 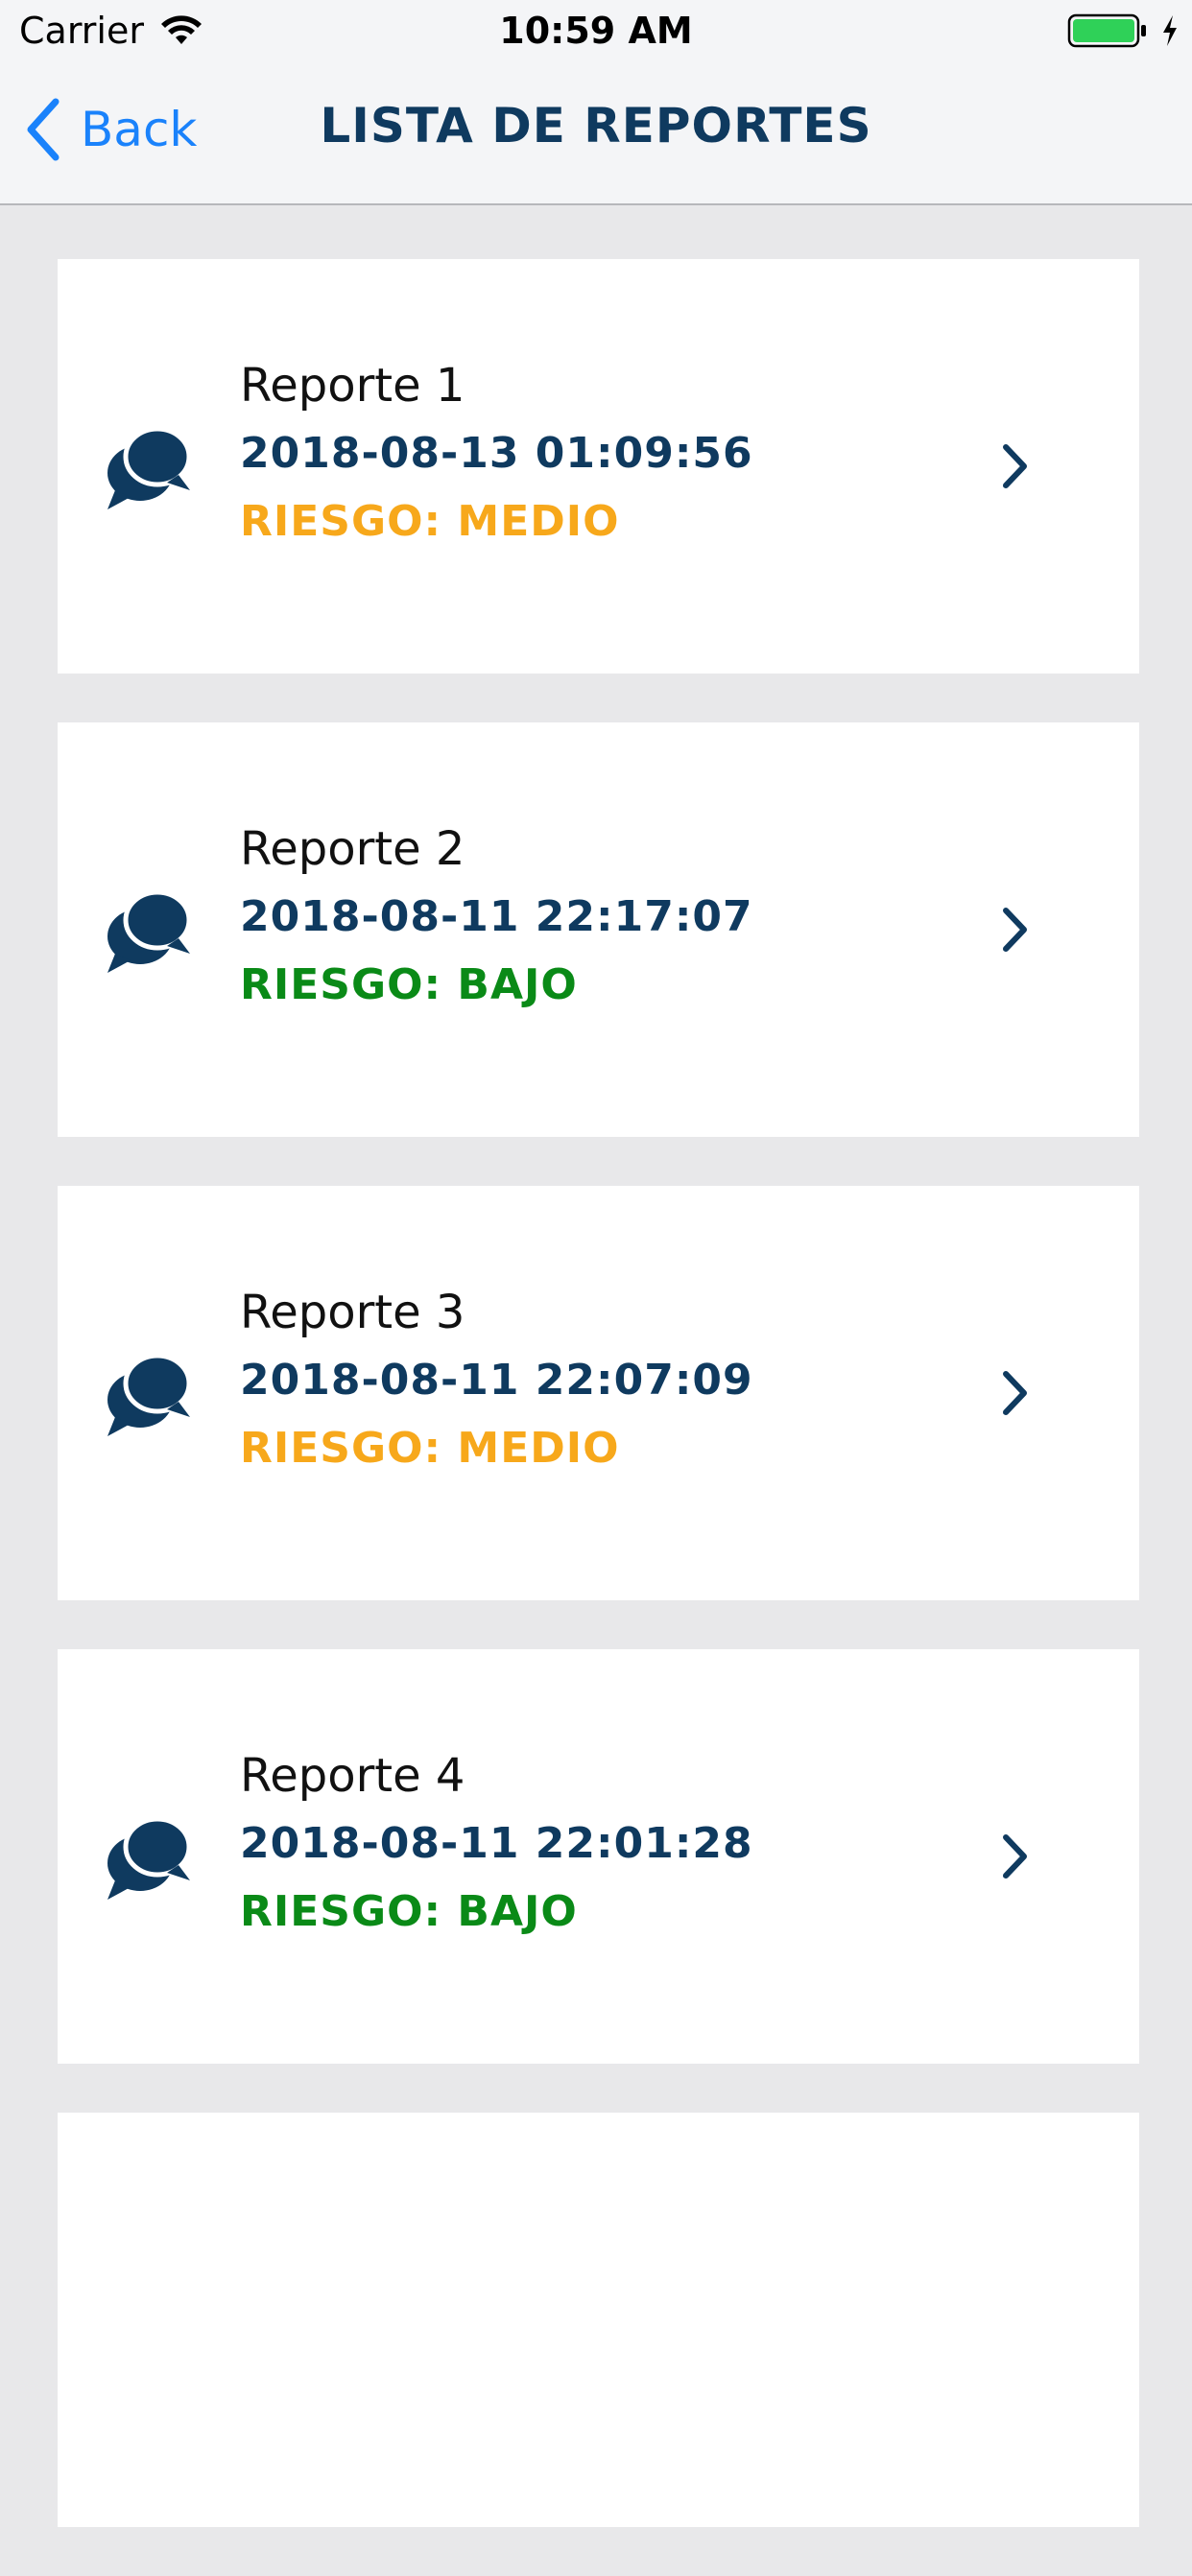 I want to click on status-bar: Carrier 10:59 AM, so click(x=596, y=31).